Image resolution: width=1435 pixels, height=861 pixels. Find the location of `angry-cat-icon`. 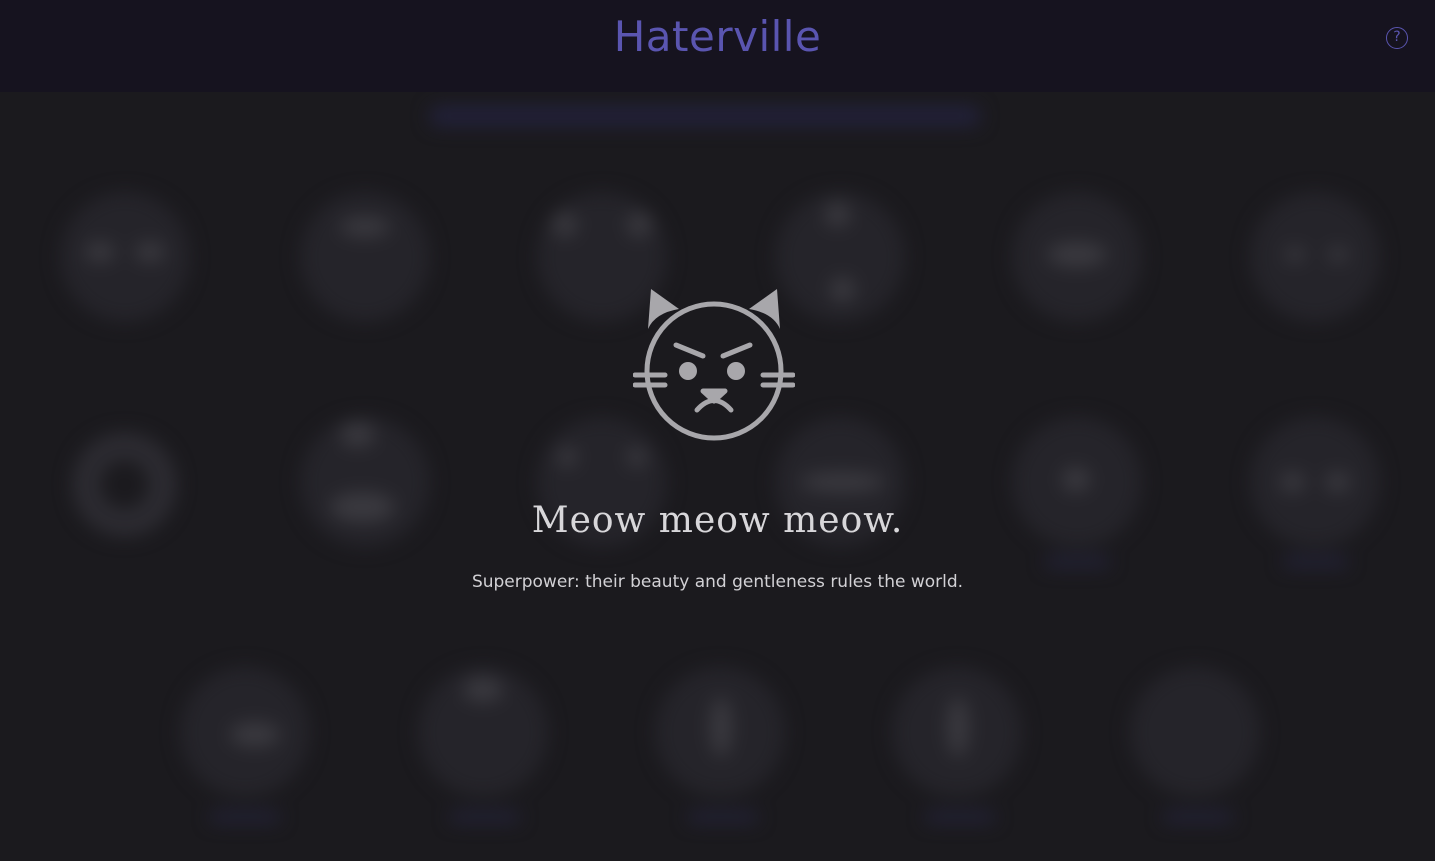

angry-cat-icon is located at coordinates (714, 365).